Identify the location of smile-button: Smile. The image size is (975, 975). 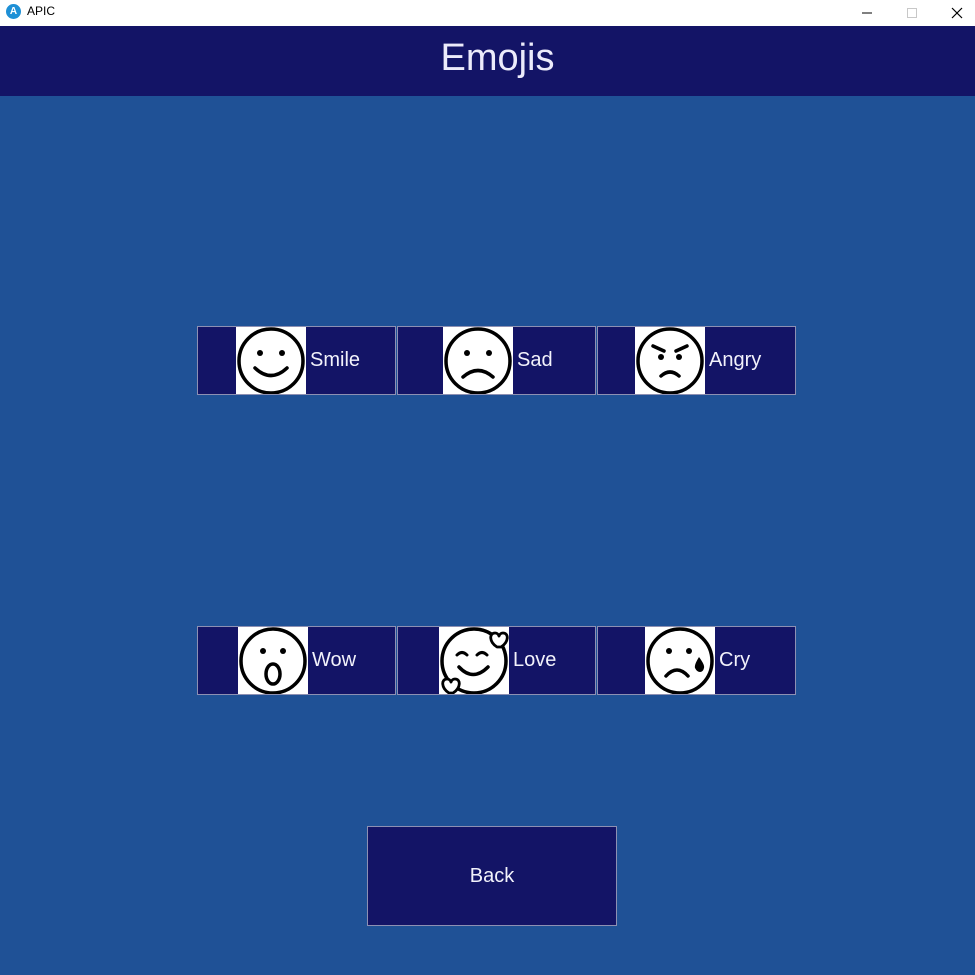
(296, 360).